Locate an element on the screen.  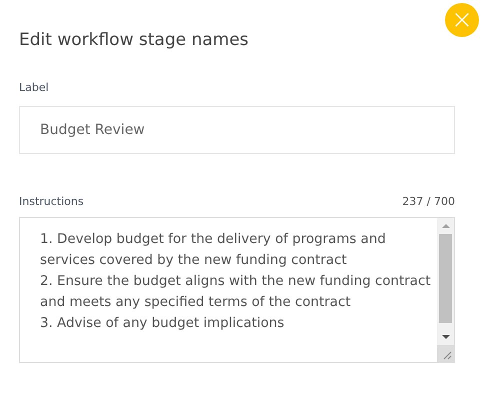
field-label: Label is located at coordinates (34, 87).